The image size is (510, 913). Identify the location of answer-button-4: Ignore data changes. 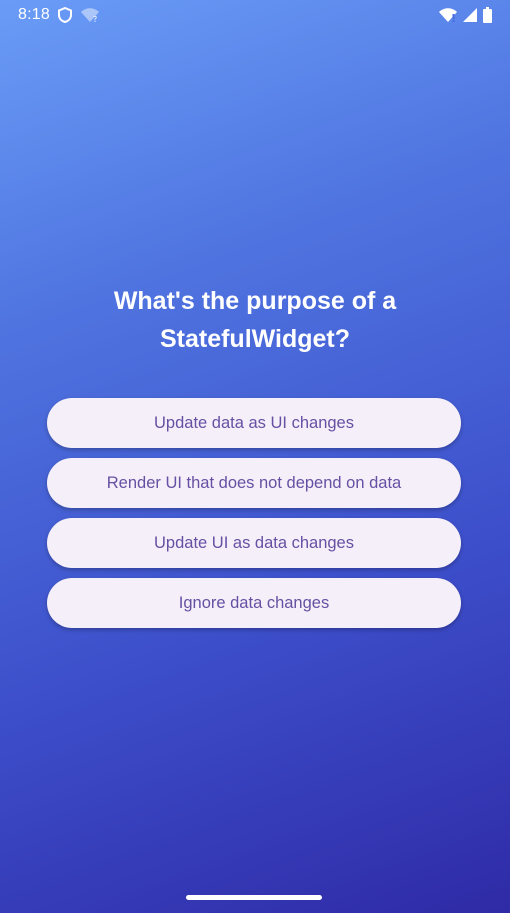
(254, 603).